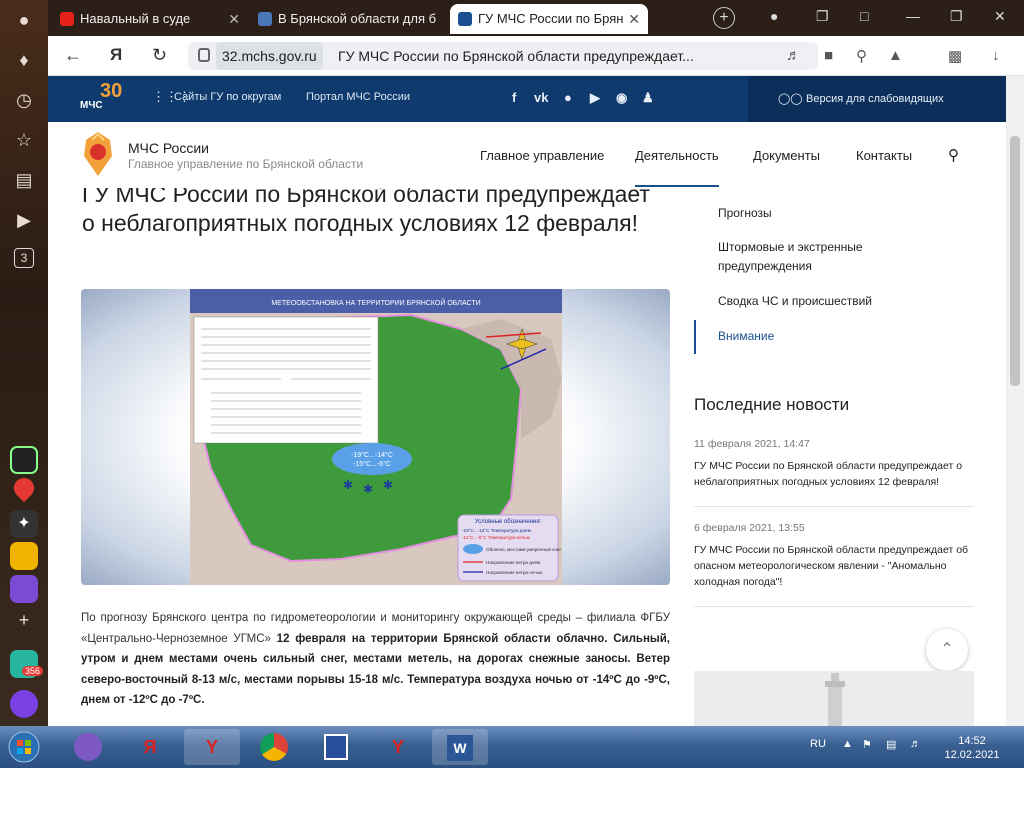 The width and height of the screenshot is (1024, 829). I want to click on instagram-icon: ◉, so click(621, 98).